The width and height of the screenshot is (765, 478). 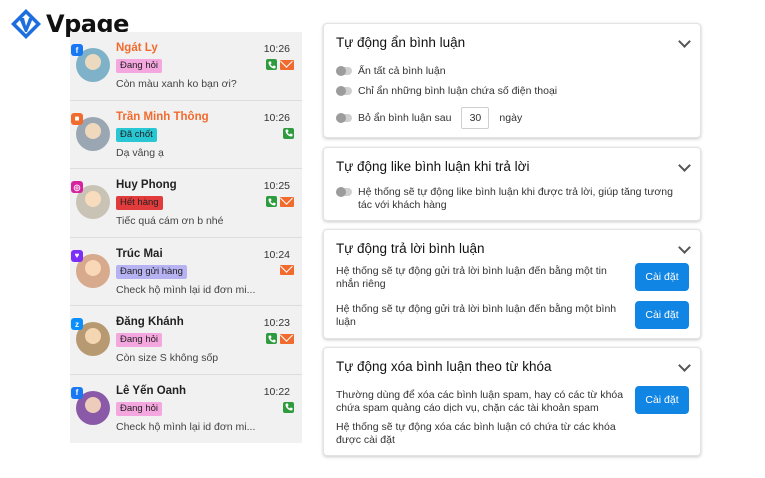 I want to click on timestamp: 10:23, so click(x=276, y=323).